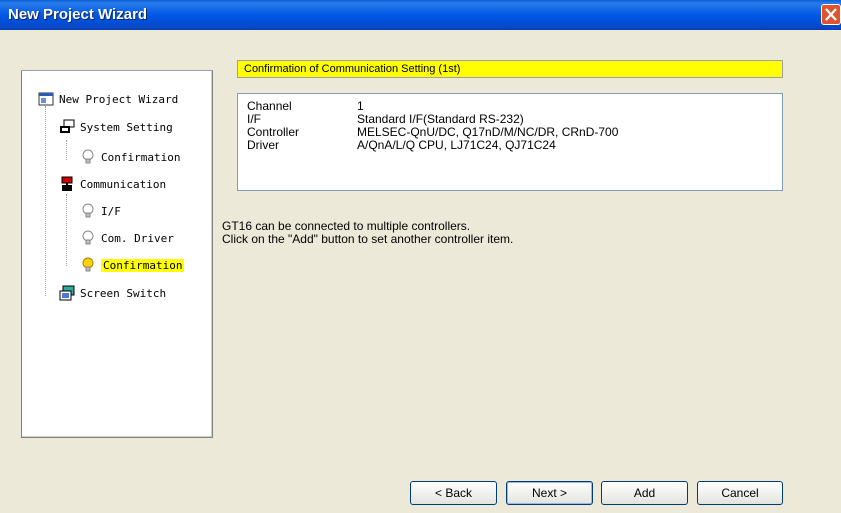 The height and width of the screenshot is (513, 841). I want to click on info-row-driver: Driver A/QnA/L/Q CPU, LJ71C24, QJ71C24, so click(401, 145).